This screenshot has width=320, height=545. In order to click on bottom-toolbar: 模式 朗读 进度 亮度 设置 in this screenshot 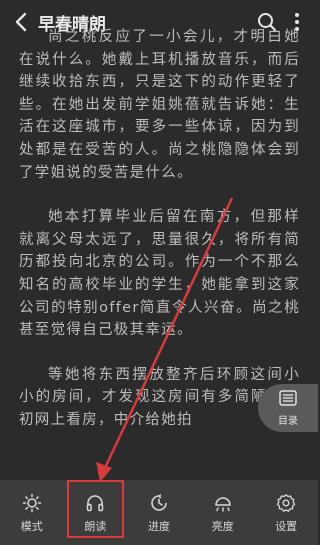, I will do `click(159, 512)`.